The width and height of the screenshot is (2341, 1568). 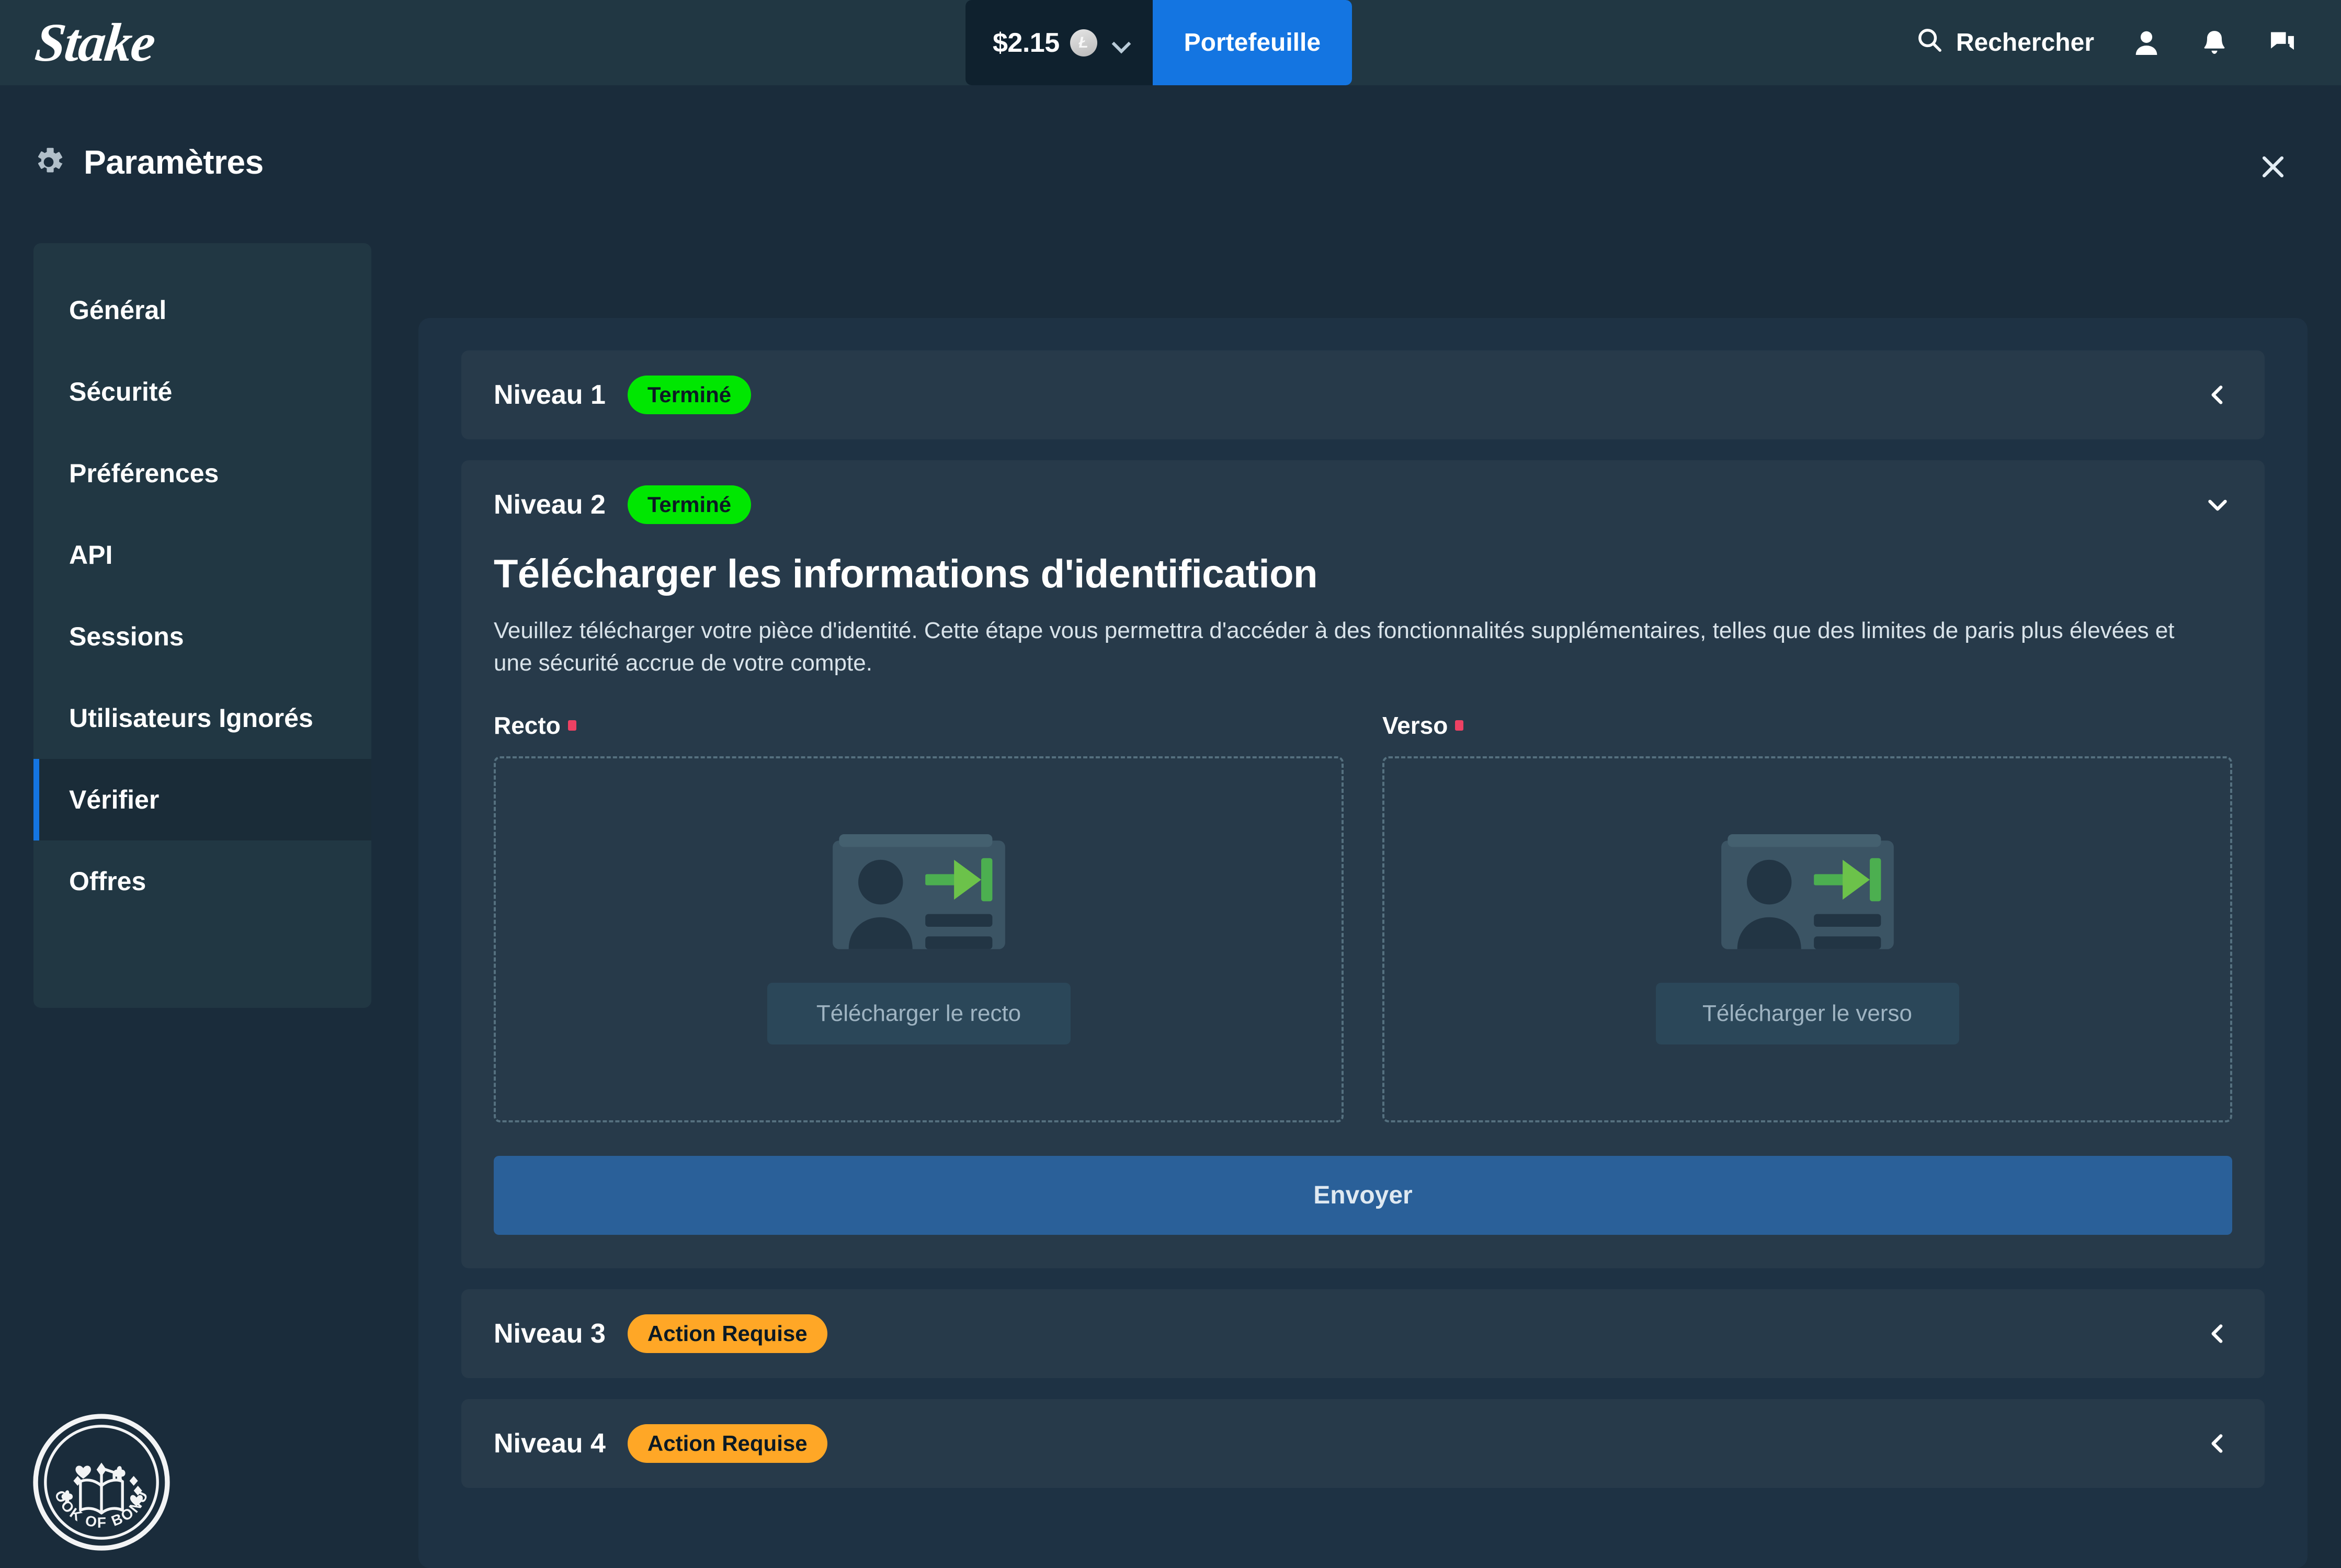 I want to click on user-icon, so click(x=2146, y=43).